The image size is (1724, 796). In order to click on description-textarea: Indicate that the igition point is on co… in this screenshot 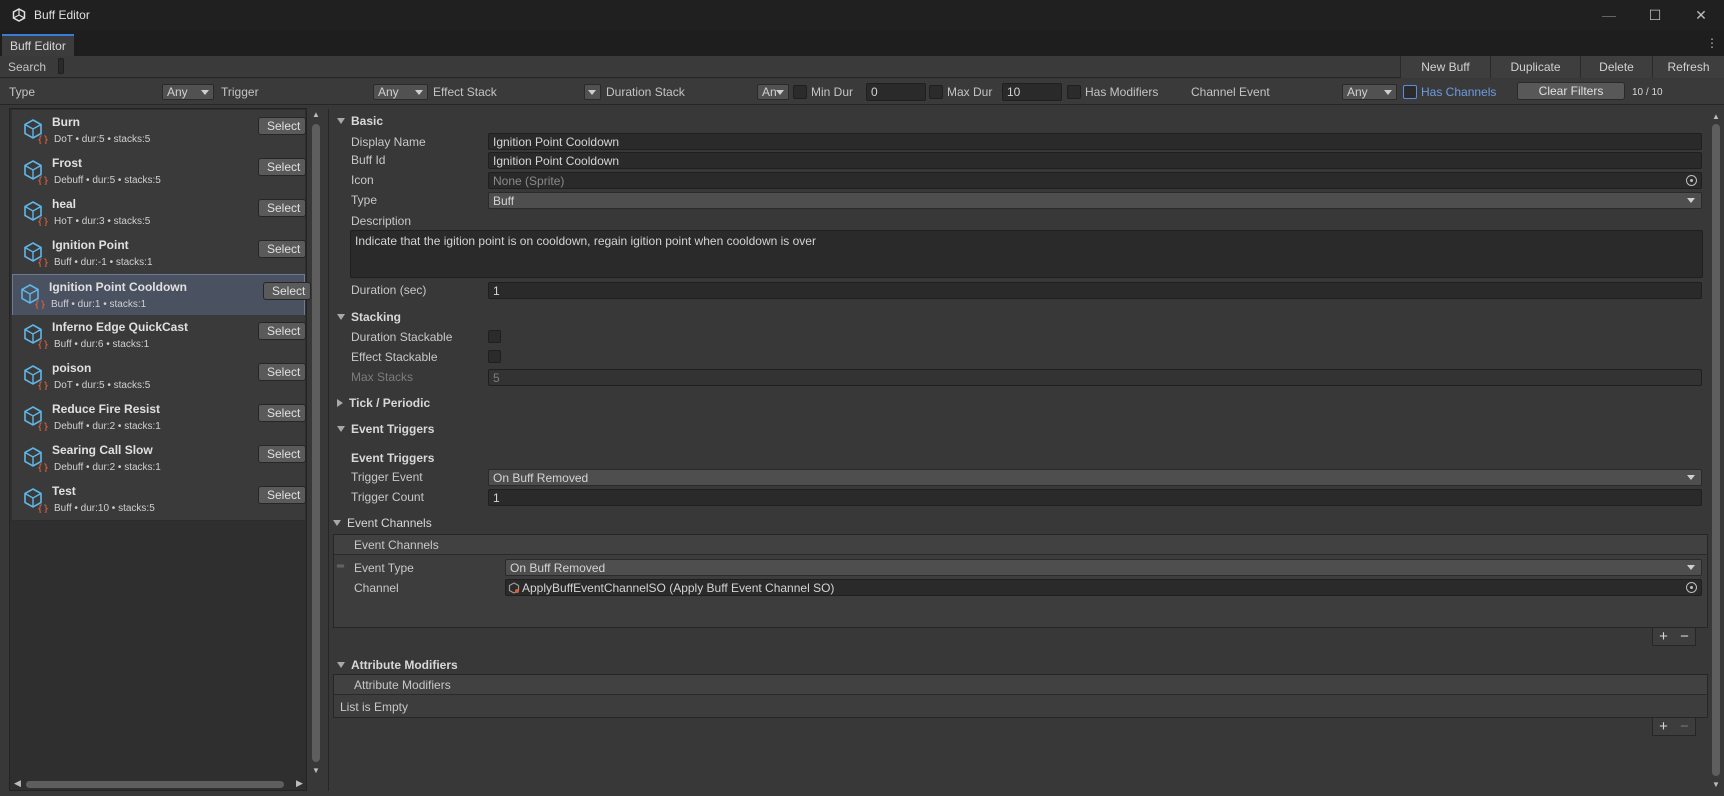, I will do `click(1026, 254)`.